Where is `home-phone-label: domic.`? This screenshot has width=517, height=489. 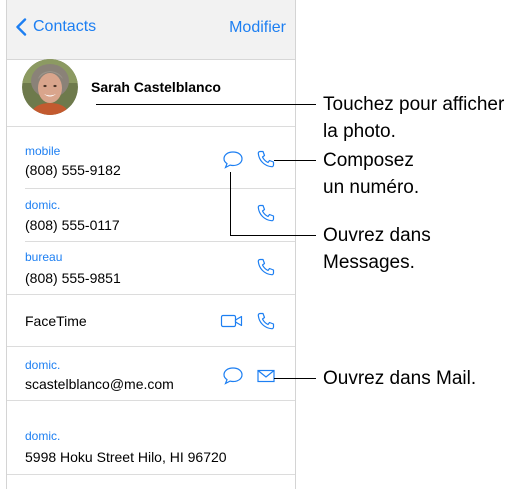
home-phone-label: domic. is located at coordinates (43, 205).